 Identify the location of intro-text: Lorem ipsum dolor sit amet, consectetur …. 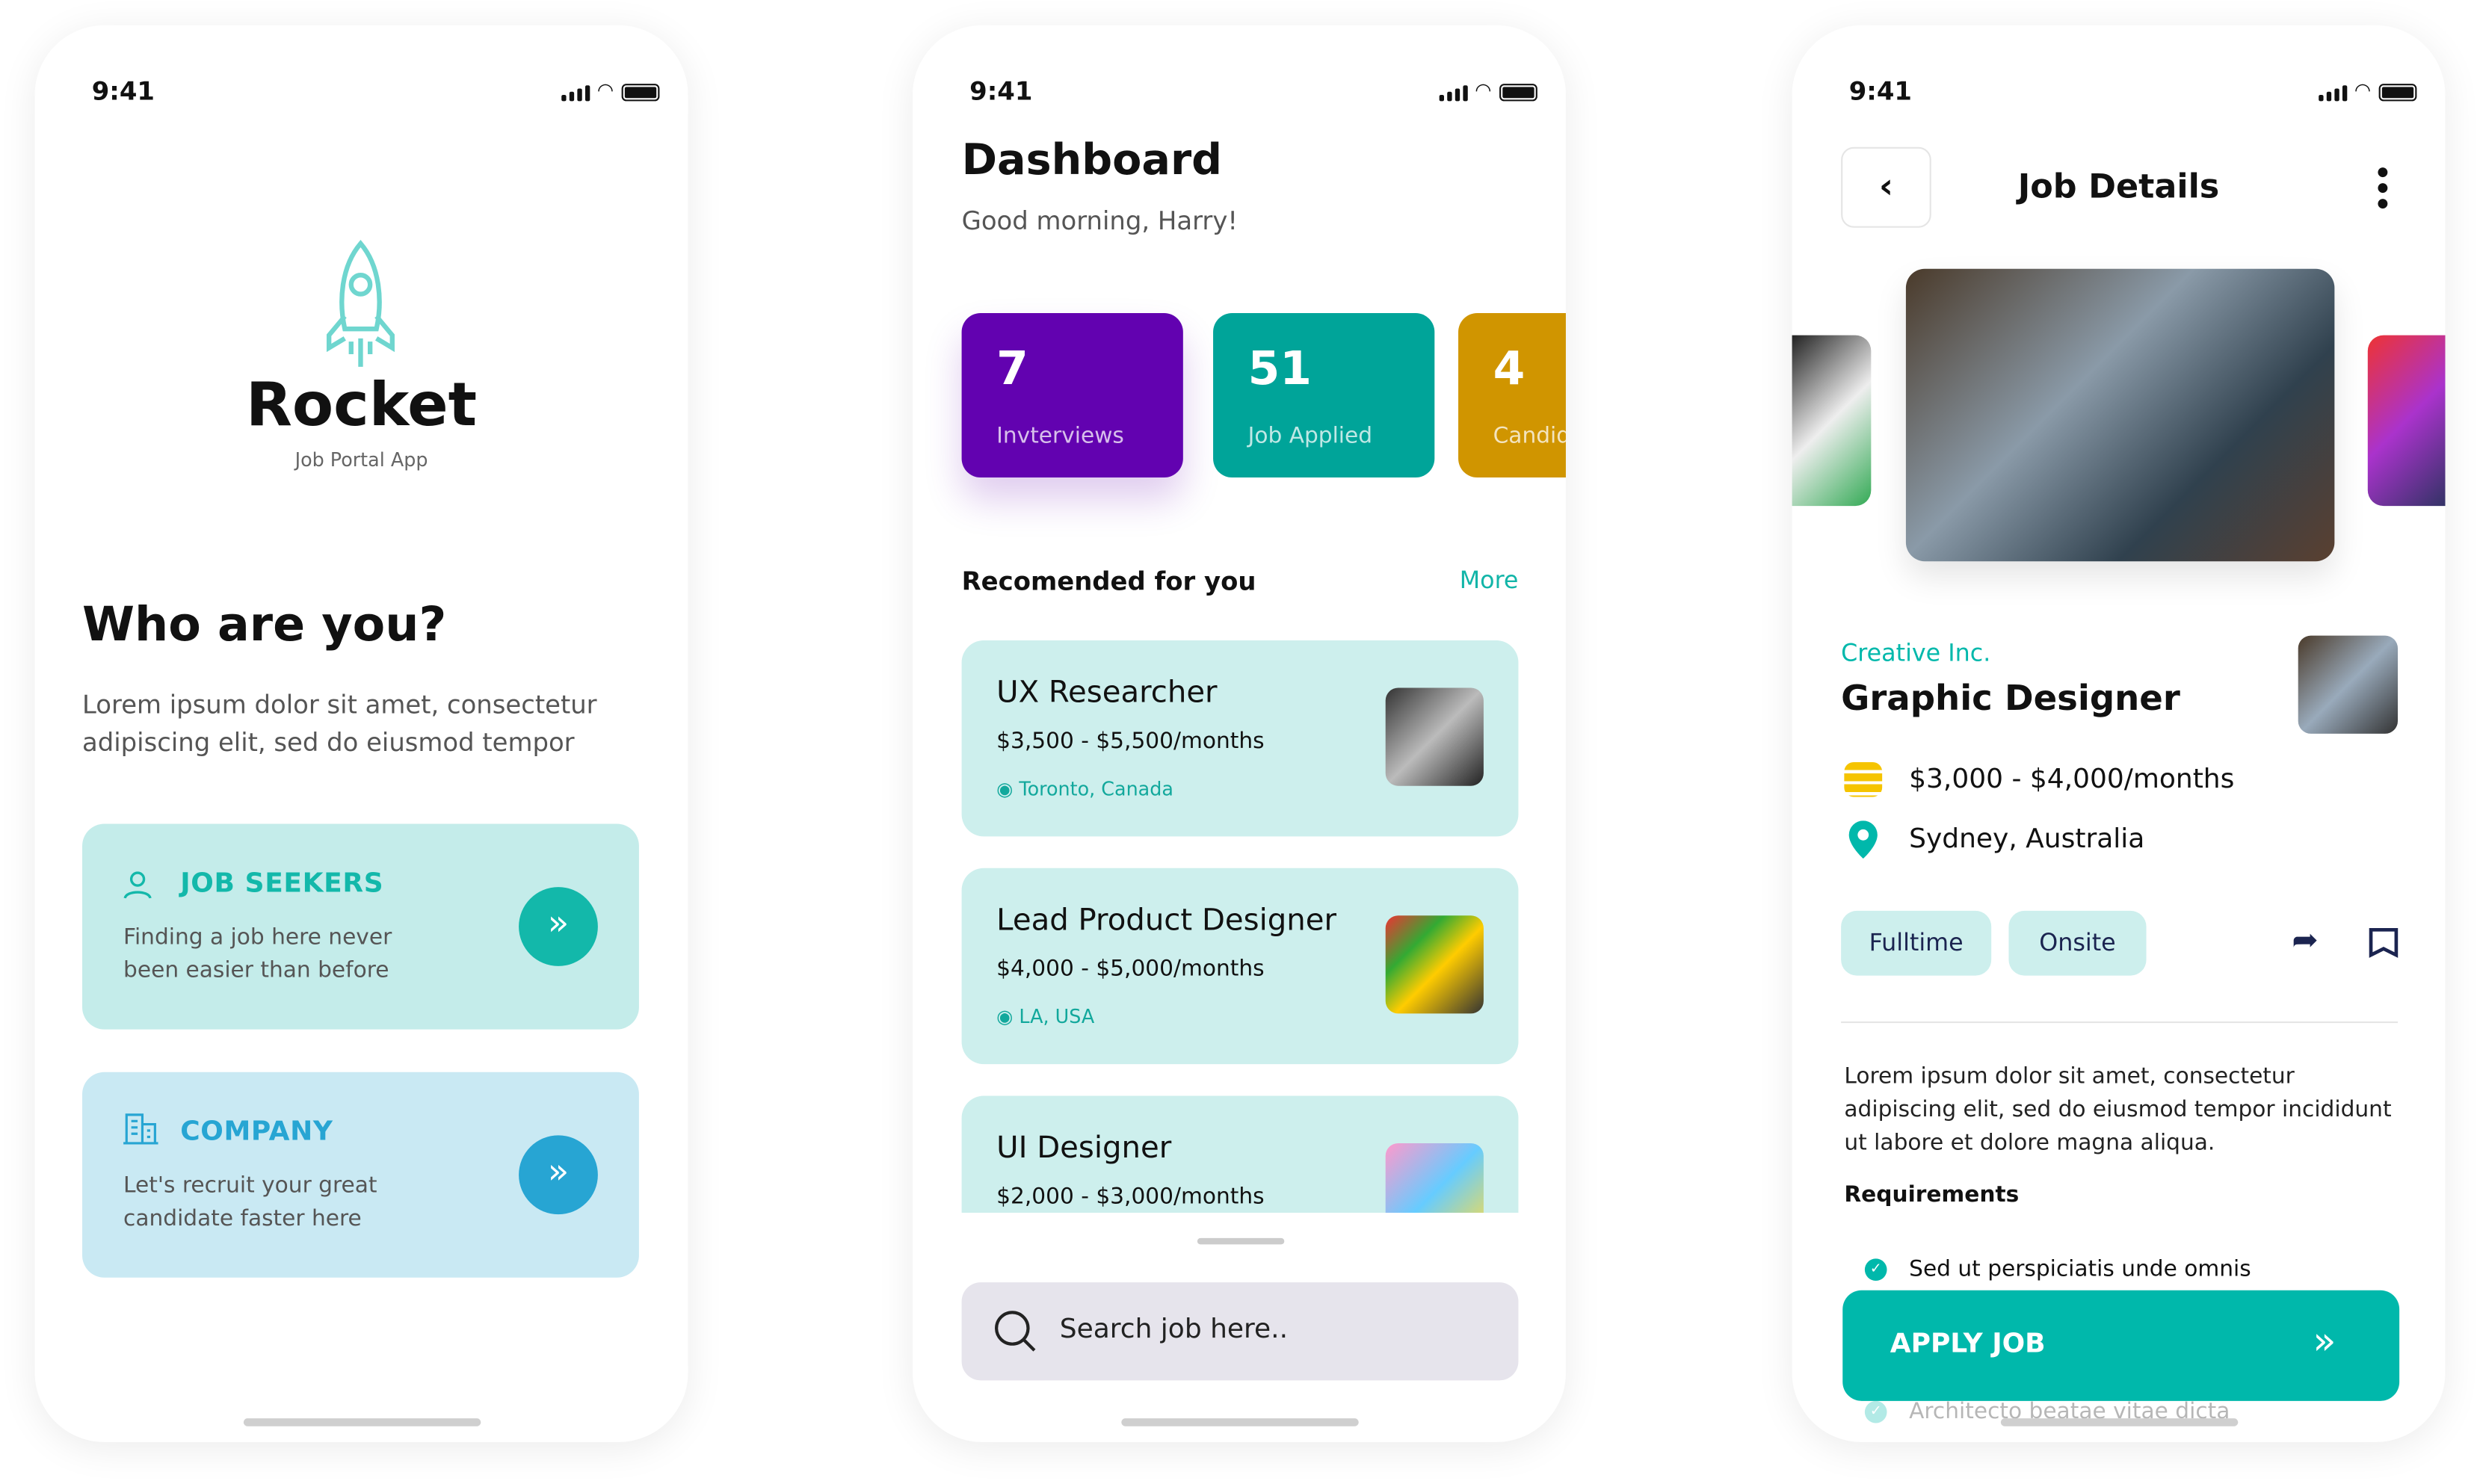
(339, 723).